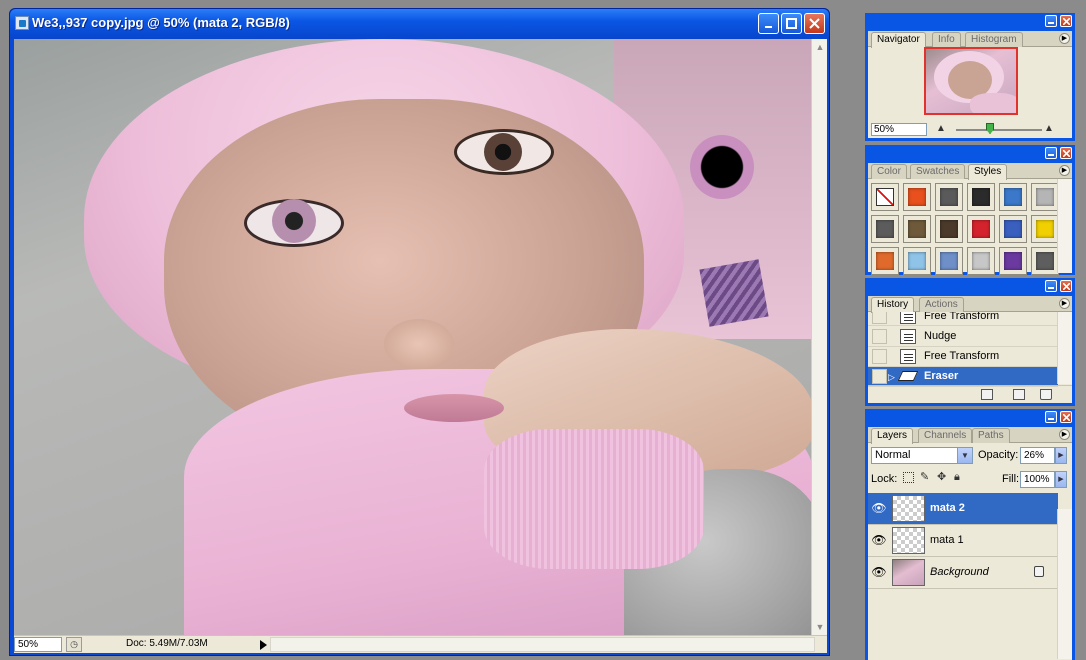  Describe the element at coordinates (542, 644) in the screenshot. I see `horizontal-scrollbar` at that location.